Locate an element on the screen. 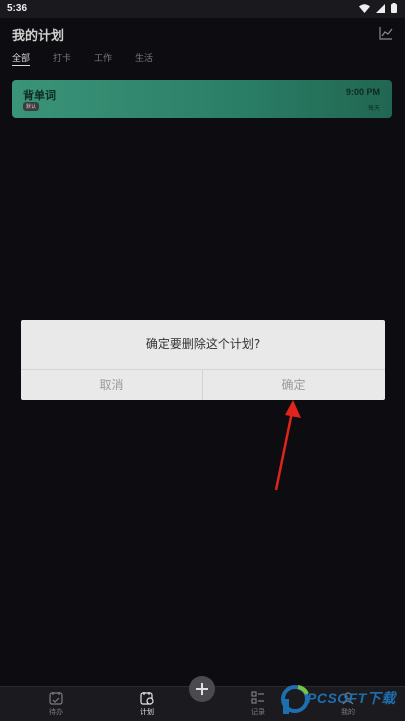 The height and width of the screenshot is (721, 405). status-icons is located at coordinates (378, 8).